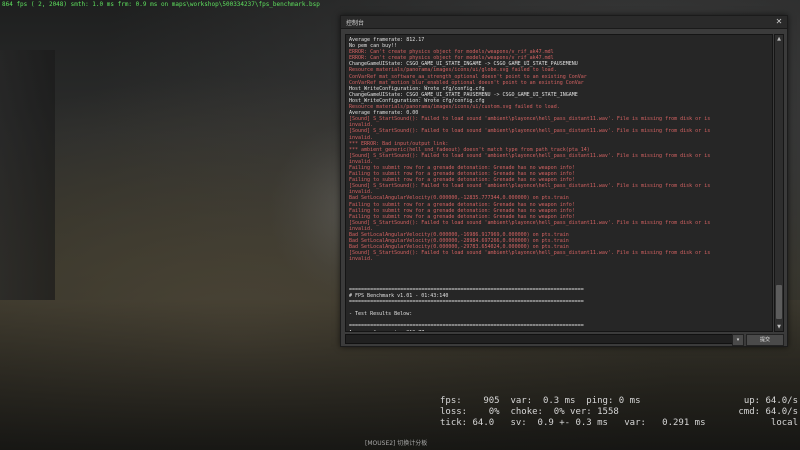  I want to click on console-title: 控制台, so click(355, 23).